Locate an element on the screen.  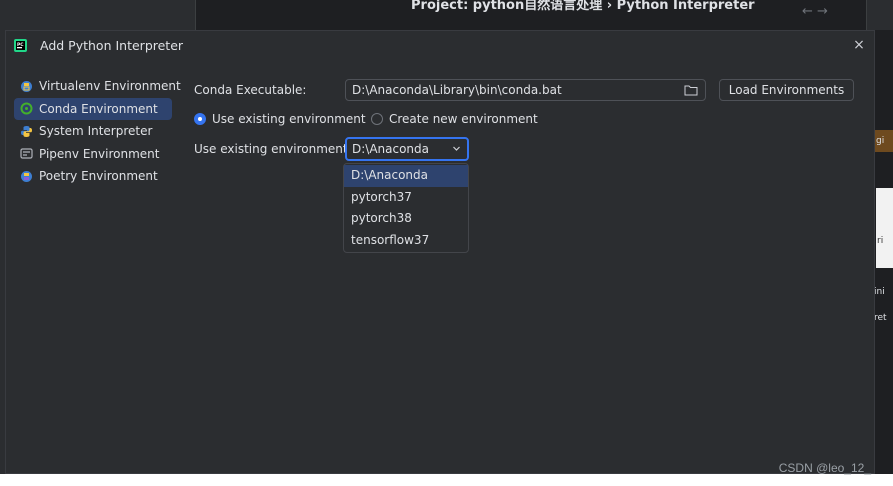
radio-unselected-icon is located at coordinates (377, 119).